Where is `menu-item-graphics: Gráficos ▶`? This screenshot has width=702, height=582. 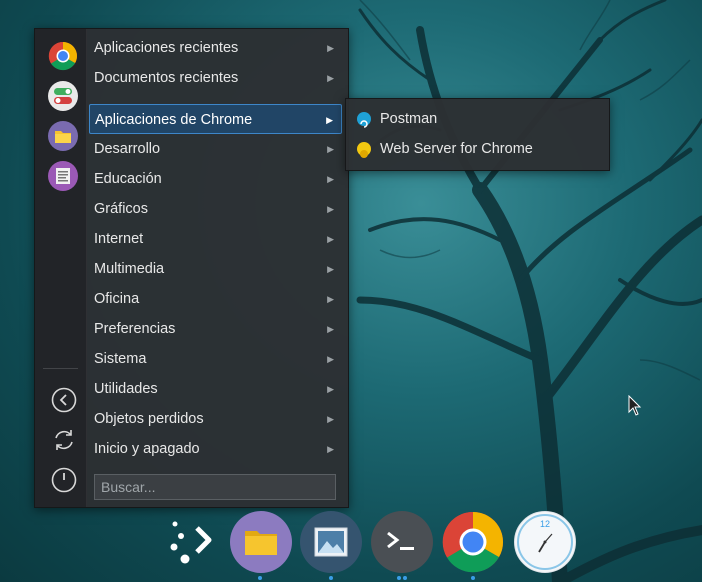 menu-item-graphics: Gráficos ▶ is located at coordinates (215, 209).